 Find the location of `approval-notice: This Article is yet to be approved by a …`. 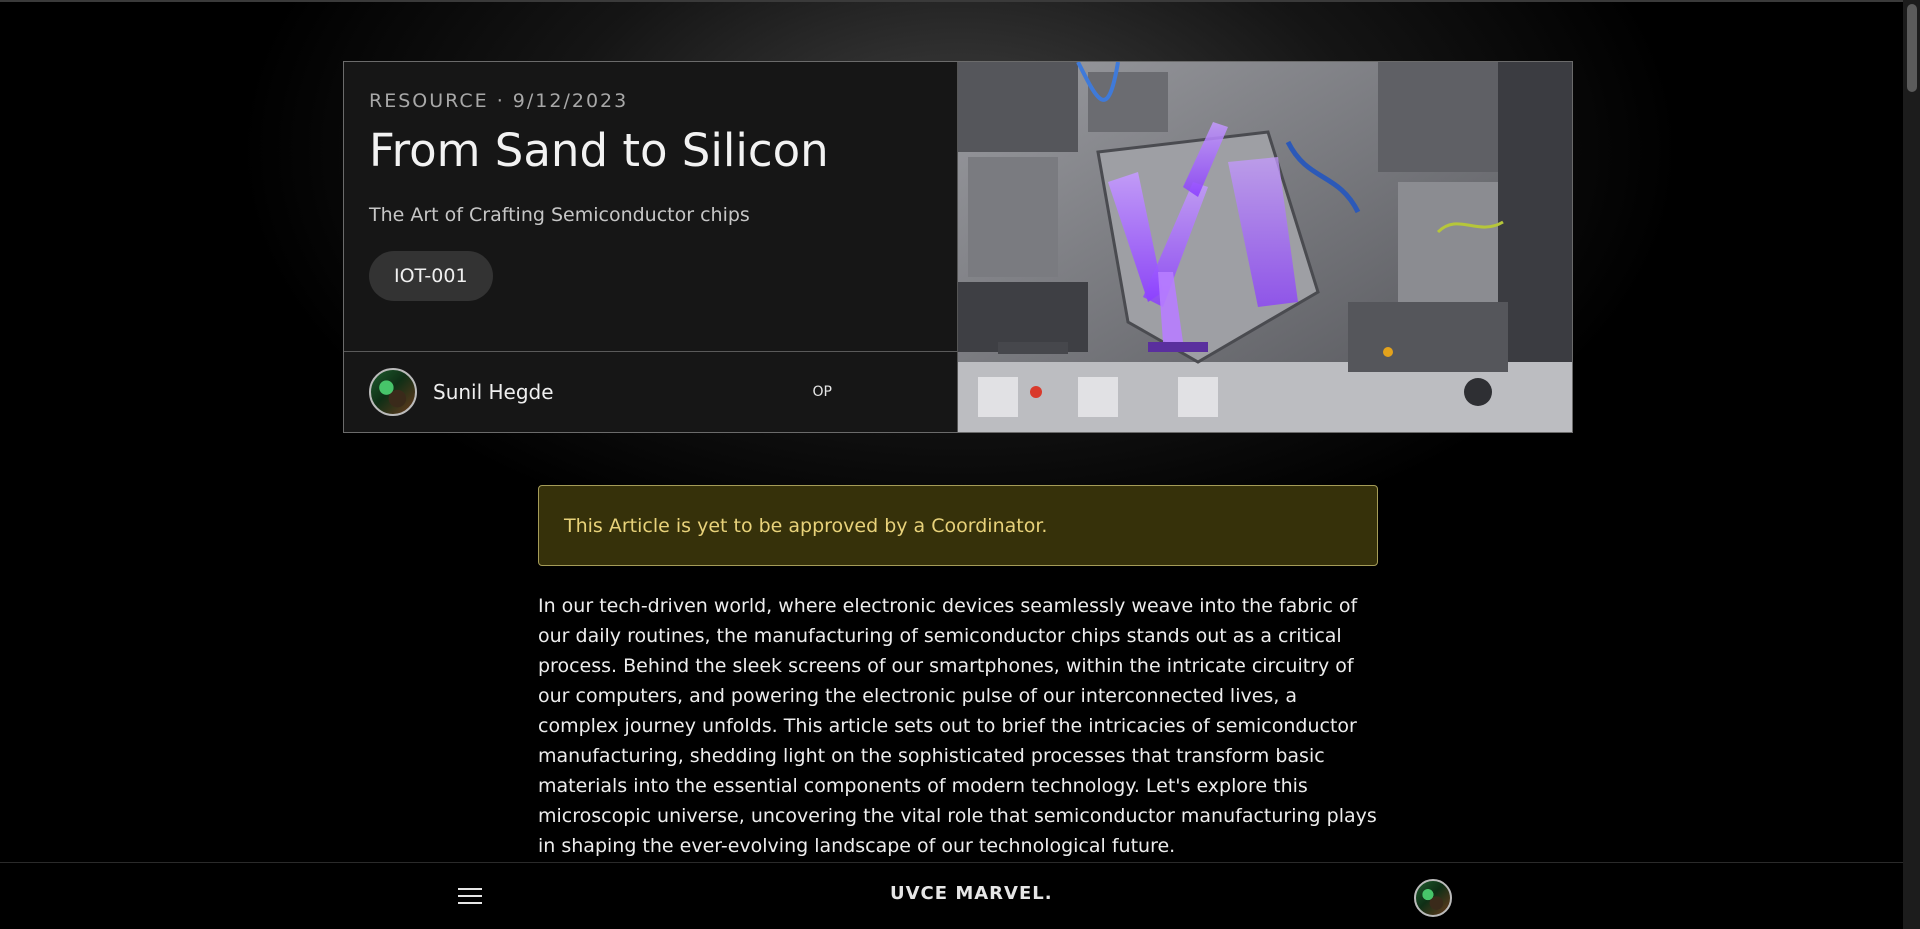

approval-notice: This Article is yet to be approved by a … is located at coordinates (958, 525).